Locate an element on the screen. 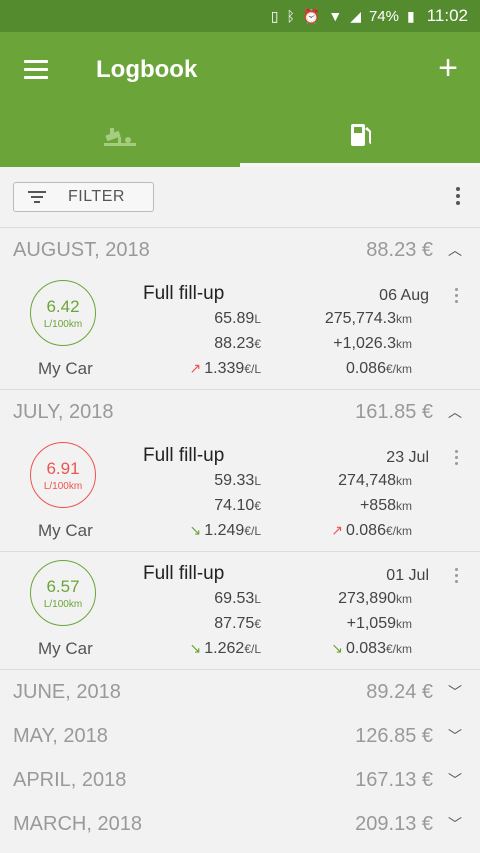 The width and height of the screenshot is (480, 853). tab-service is located at coordinates (120, 137).